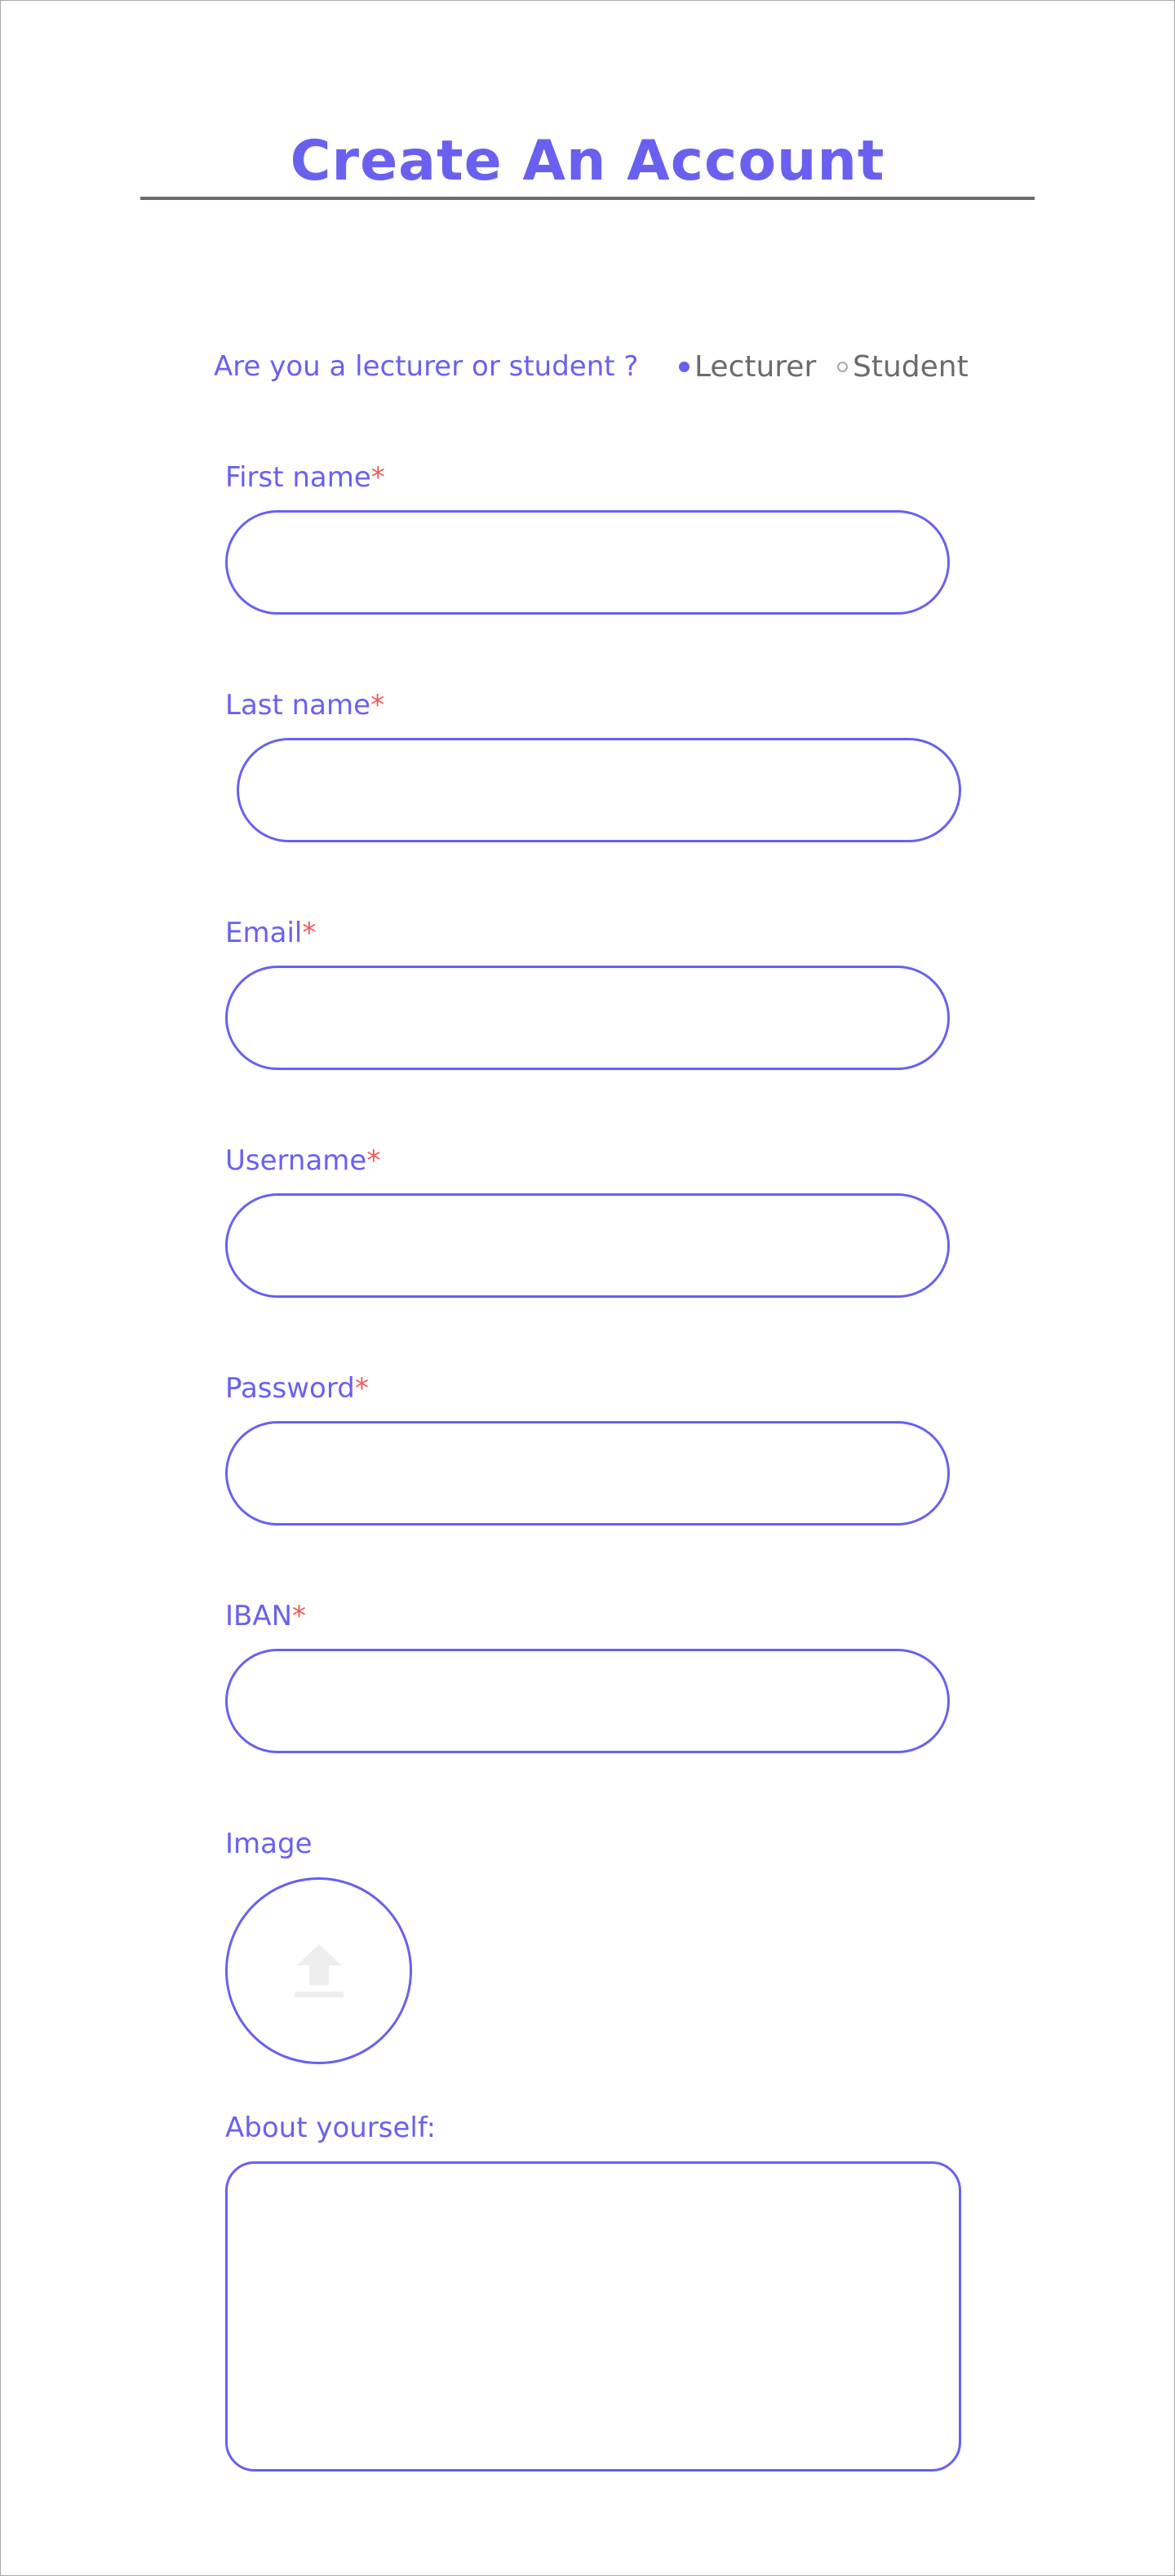 This screenshot has width=1175, height=2576. What do you see at coordinates (843, 366) in the screenshot?
I see `radio-unselected-icon` at bounding box center [843, 366].